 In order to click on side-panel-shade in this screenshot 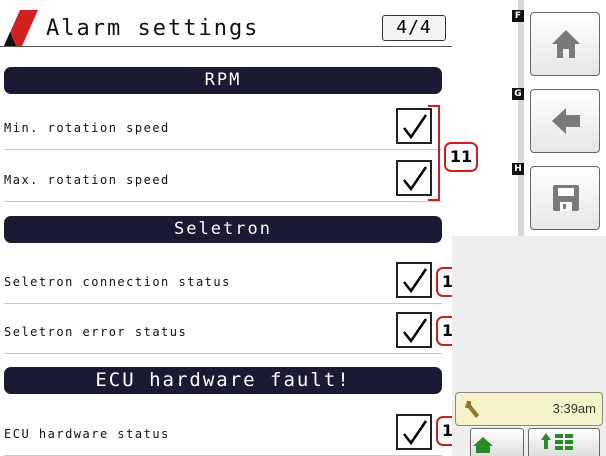, I will do `click(521, 118)`.